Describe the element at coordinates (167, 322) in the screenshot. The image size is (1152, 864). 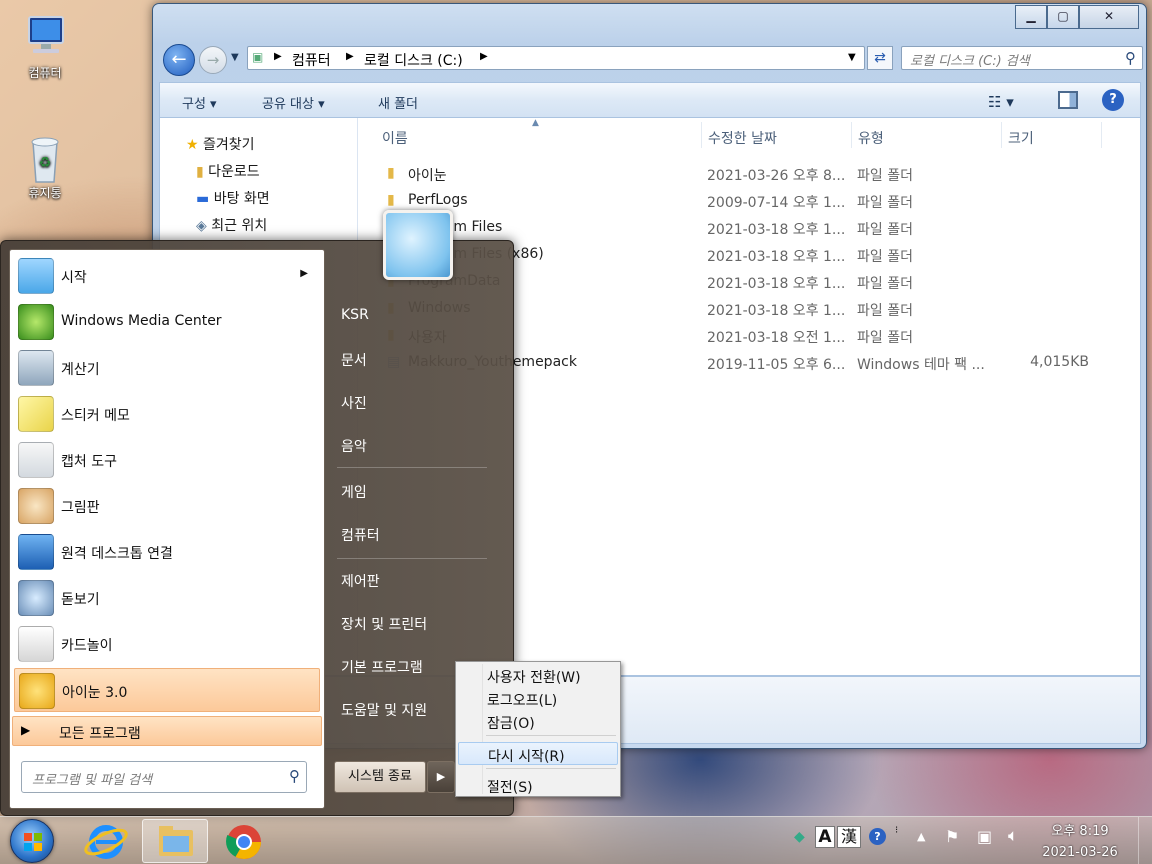
I see `start-menu-item: Windows Media Center` at that location.